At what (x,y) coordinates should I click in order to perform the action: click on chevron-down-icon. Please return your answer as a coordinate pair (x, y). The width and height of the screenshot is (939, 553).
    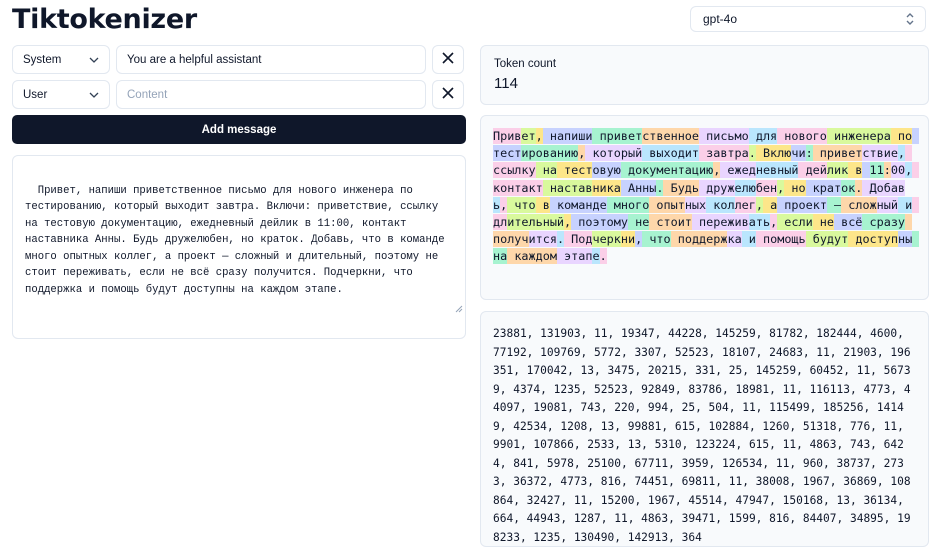
    Looking at the image, I should click on (94, 60).